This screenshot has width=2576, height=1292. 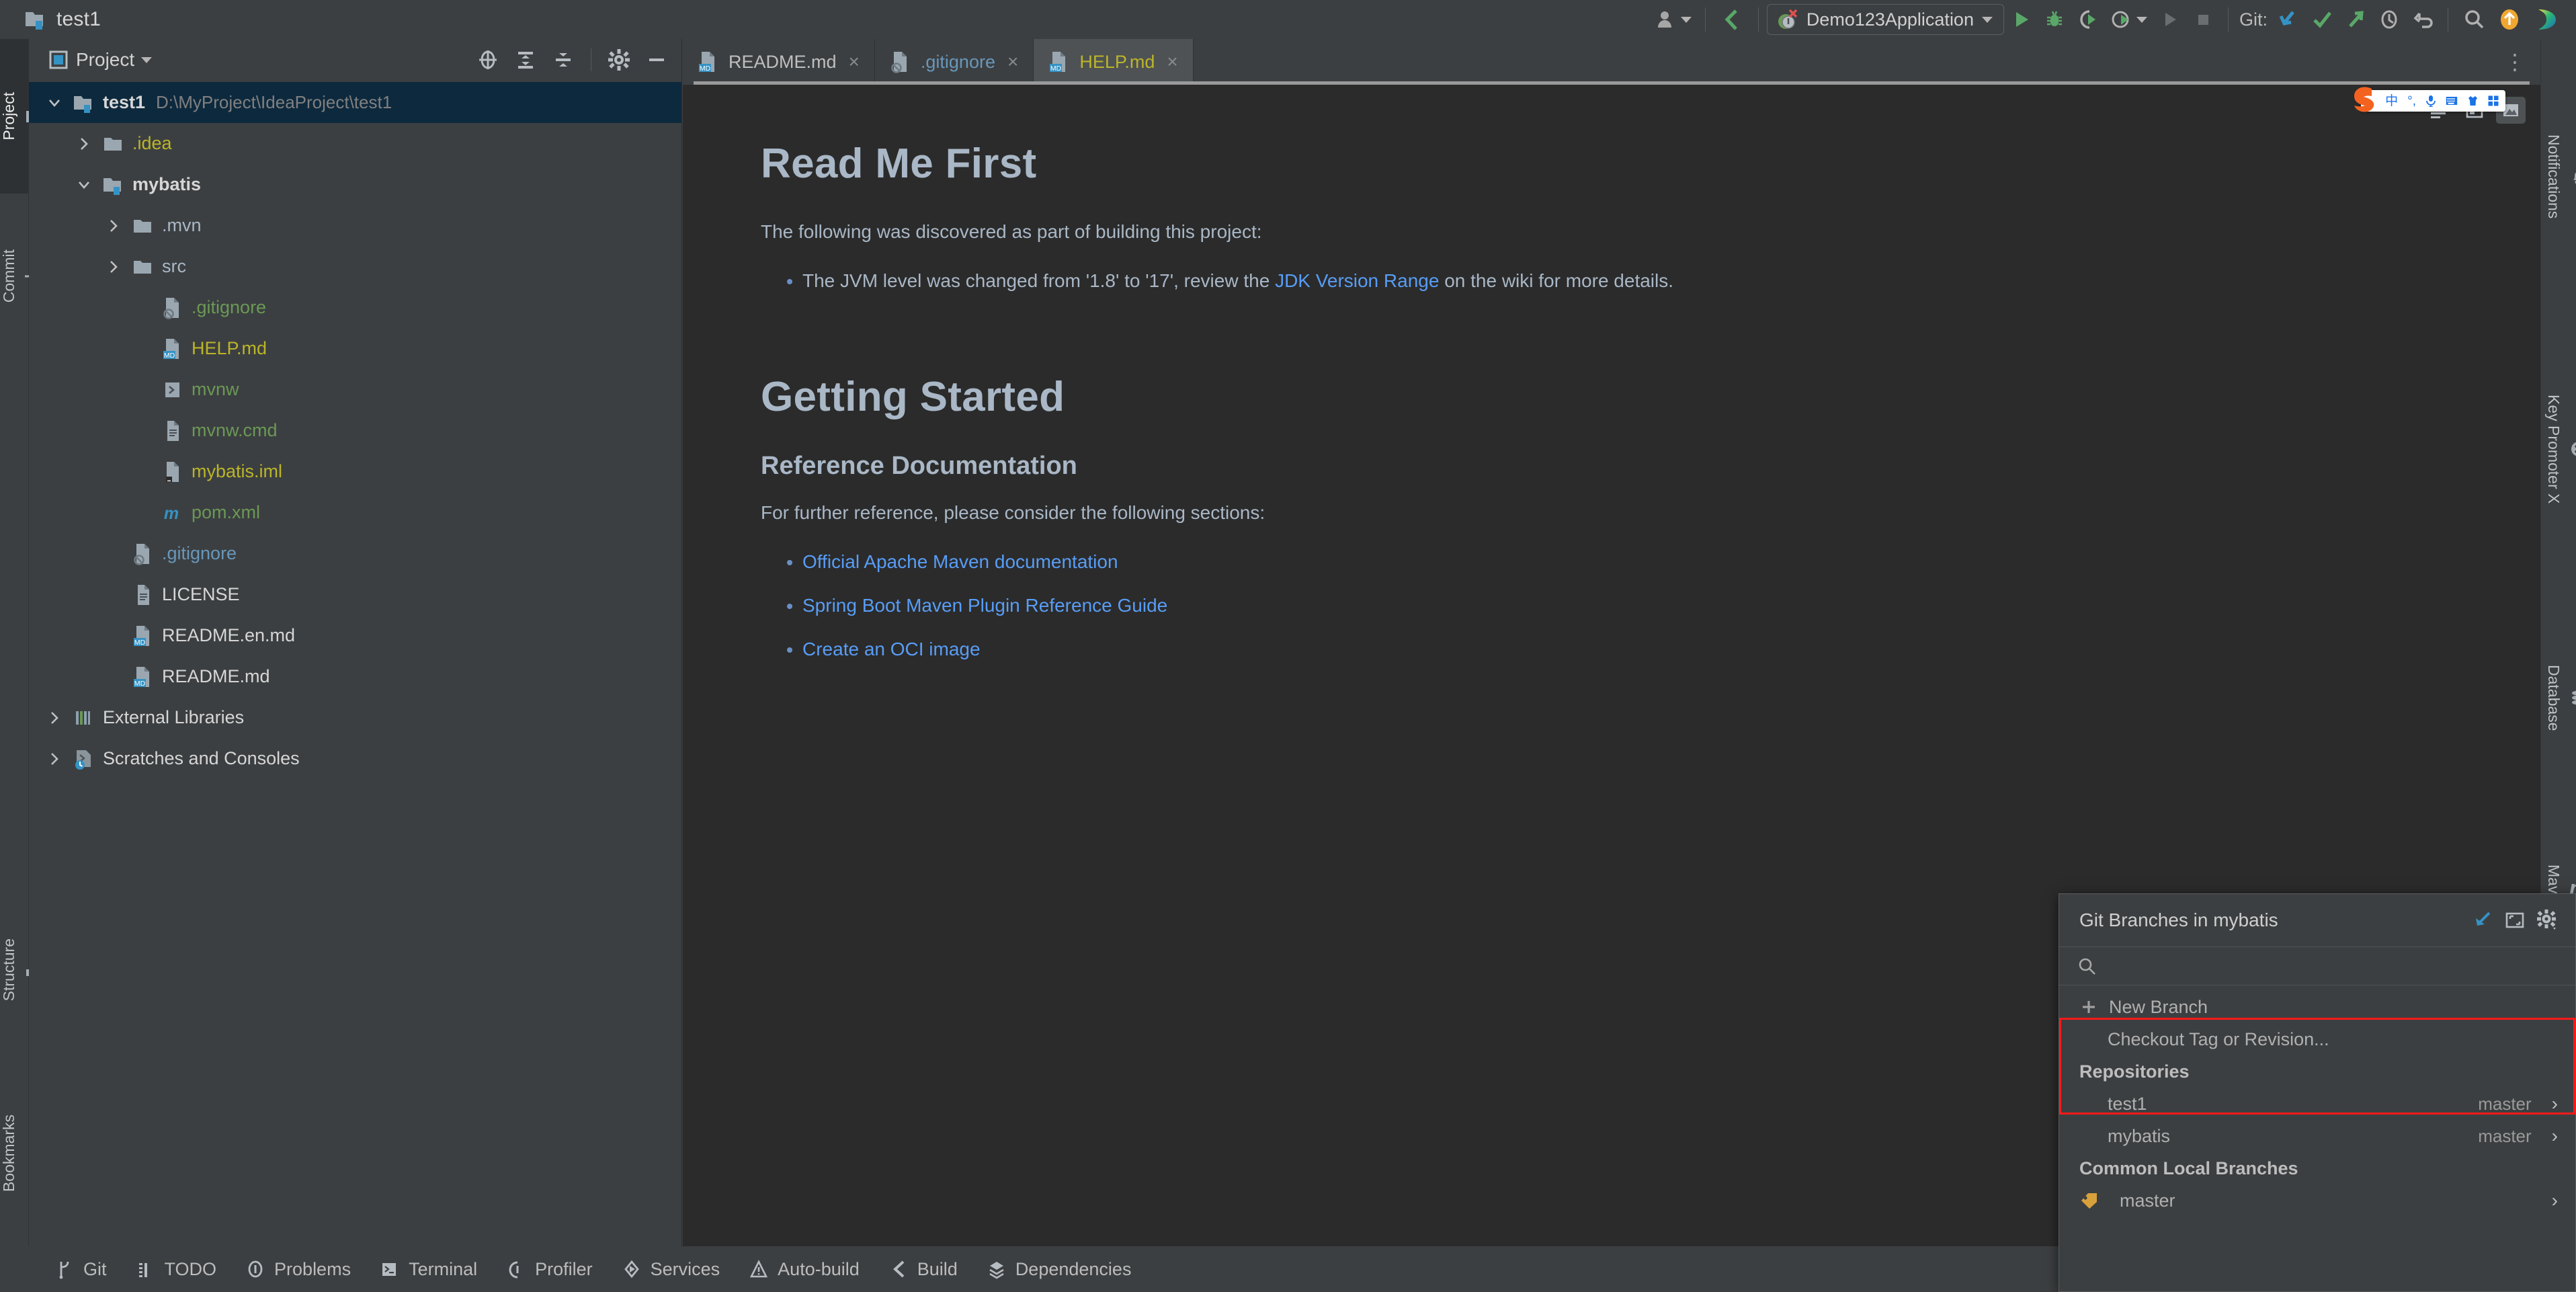 I want to click on tree-node-readme-md: MD README.md, so click(x=355, y=676).